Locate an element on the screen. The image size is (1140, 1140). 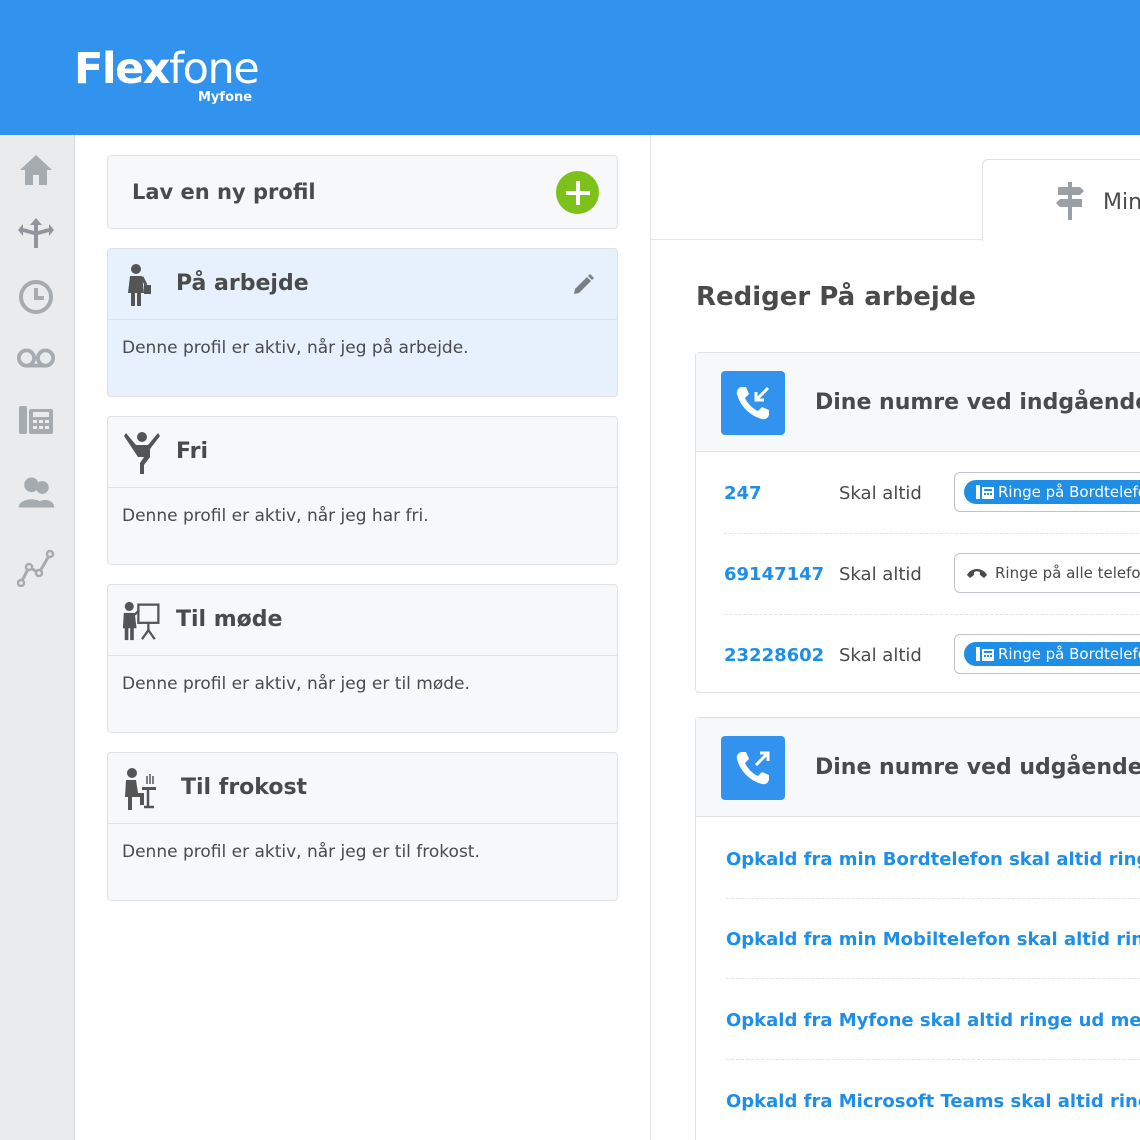
tab-label: Min is located at coordinates (1121, 202).